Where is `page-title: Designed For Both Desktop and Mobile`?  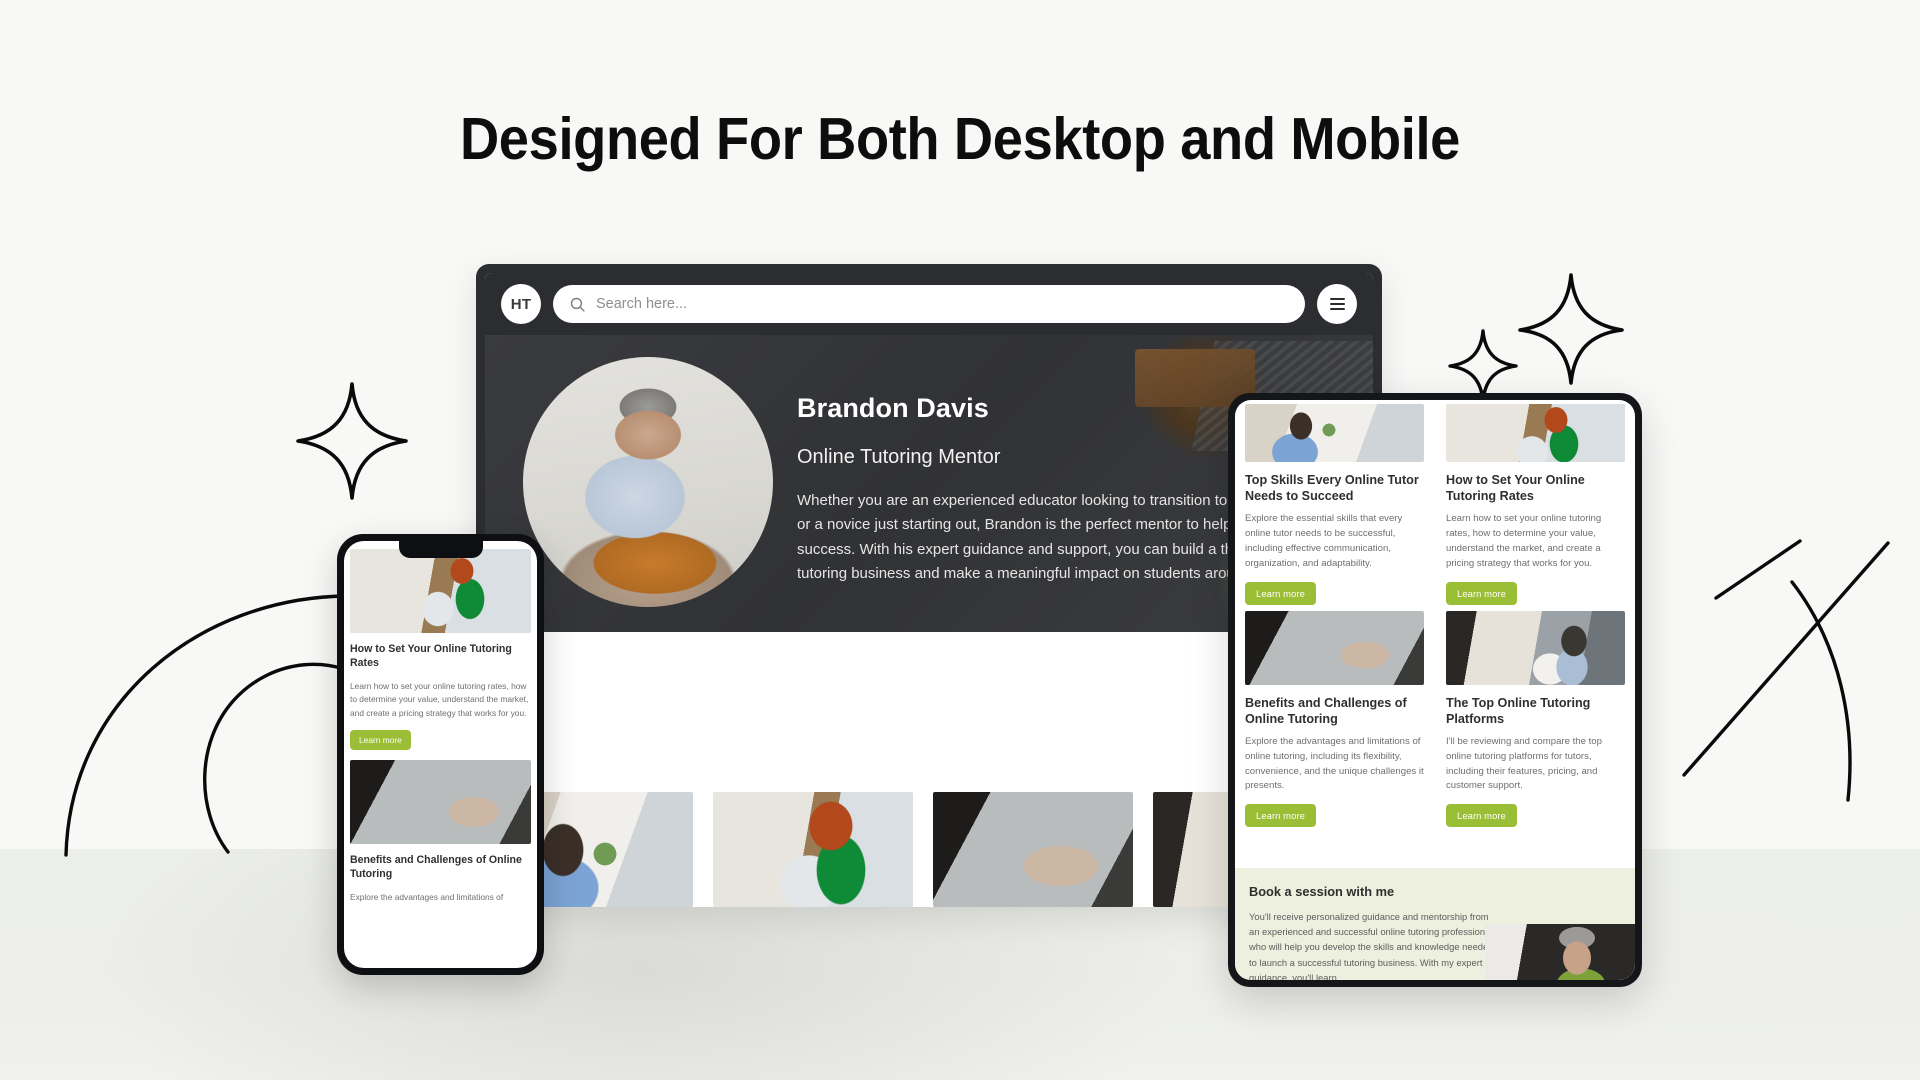 page-title: Designed For Both Desktop and Mobile is located at coordinates (960, 139).